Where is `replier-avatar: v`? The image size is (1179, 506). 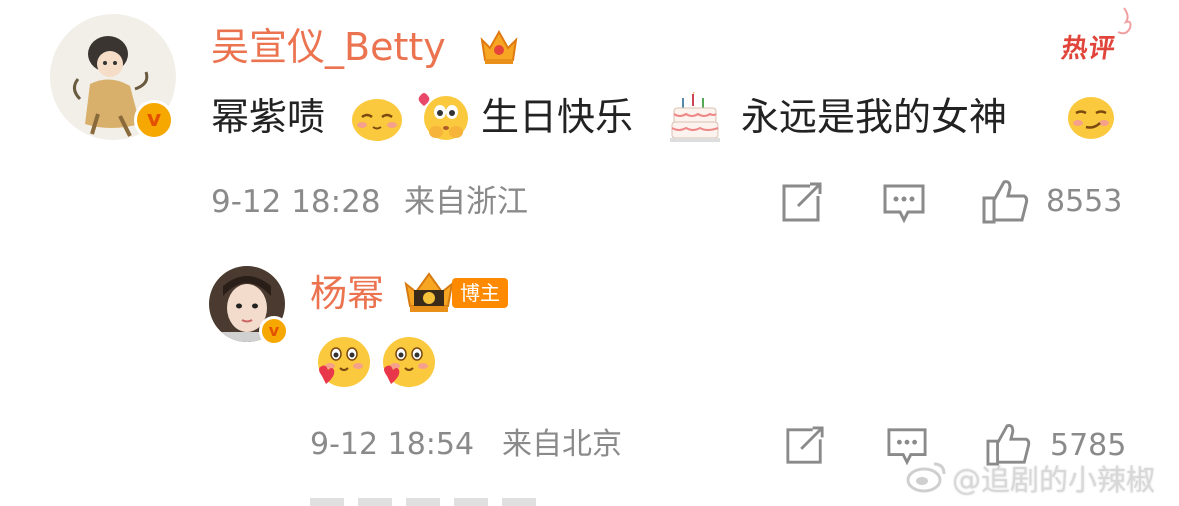 replier-avatar: v is located at coordinates (249, 306).